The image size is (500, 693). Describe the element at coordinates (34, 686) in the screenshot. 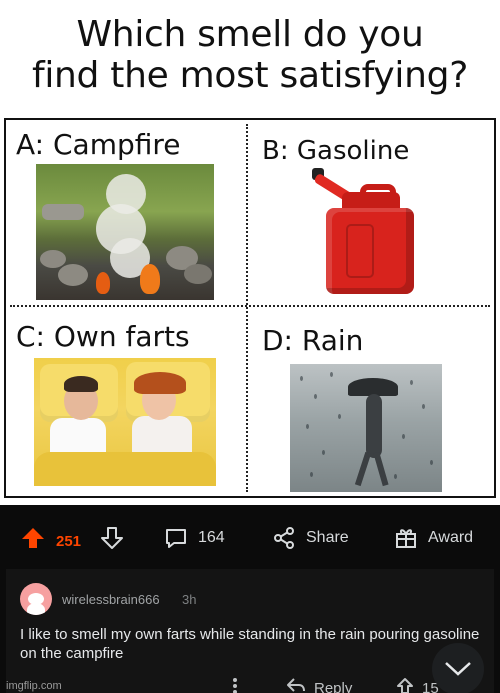

I see `watermark: imgflip.com` at that location.